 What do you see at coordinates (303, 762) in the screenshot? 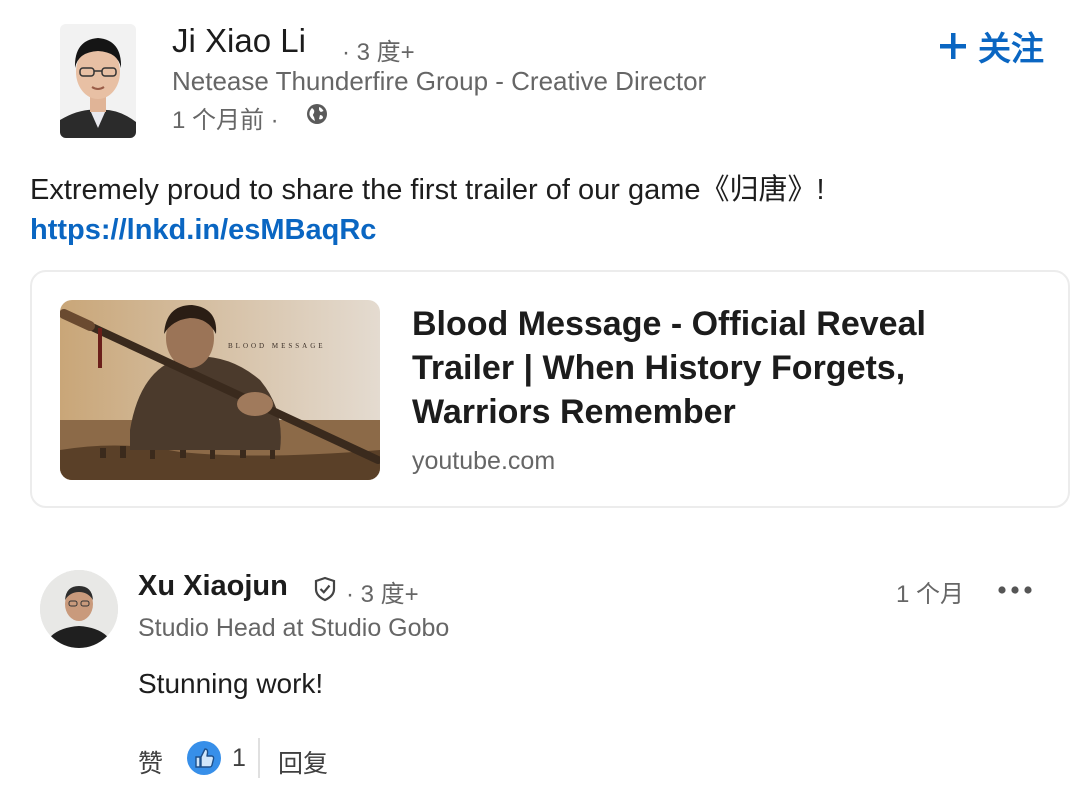
I see `reply-button: 回复` at bounding box center [303, 762].